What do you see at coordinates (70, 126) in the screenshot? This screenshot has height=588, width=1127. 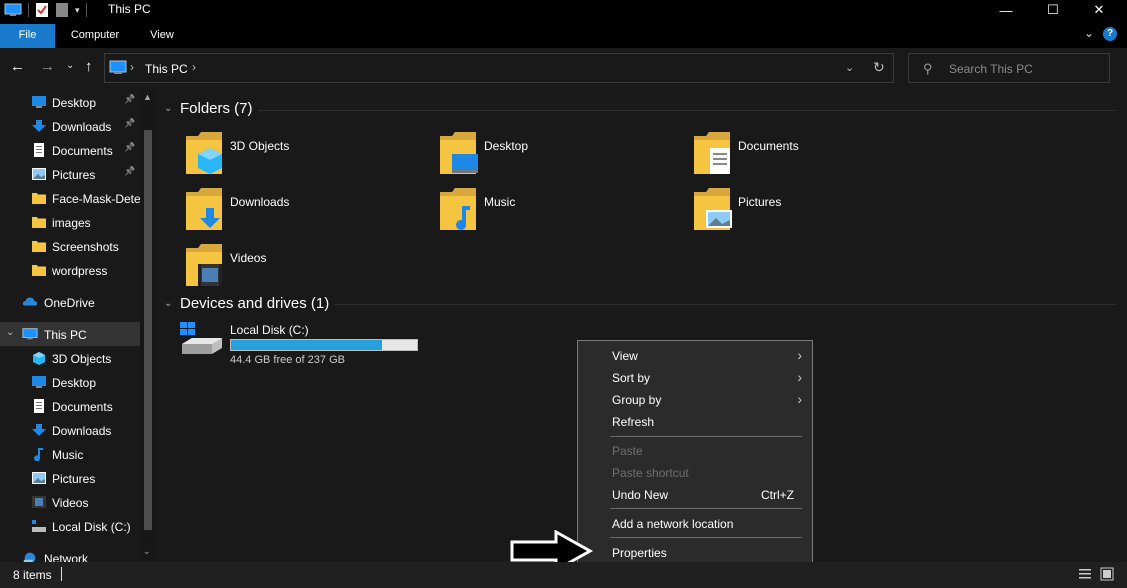 I see `sidebar-item-downloads: Downloads 📌` at bounding box center [70, 126].